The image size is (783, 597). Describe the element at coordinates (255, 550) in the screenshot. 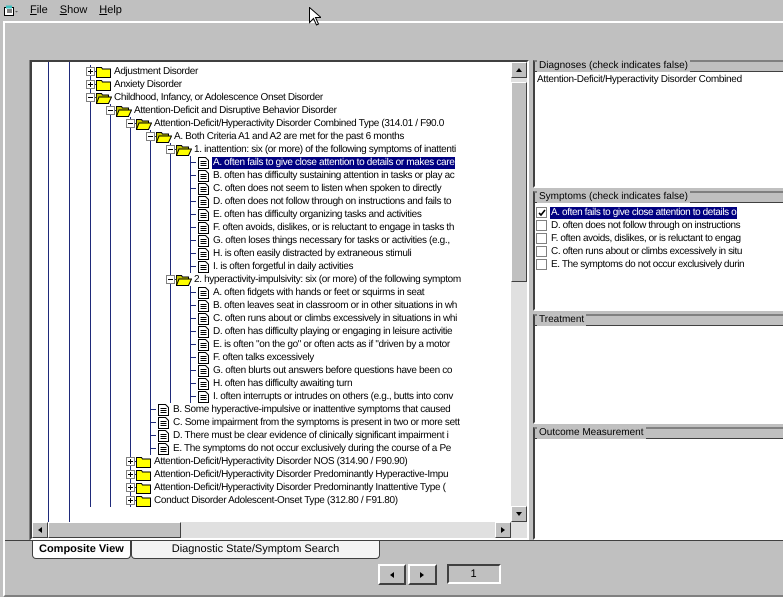

I see `tab: Diagnostic State/Symptom Search` at that location.